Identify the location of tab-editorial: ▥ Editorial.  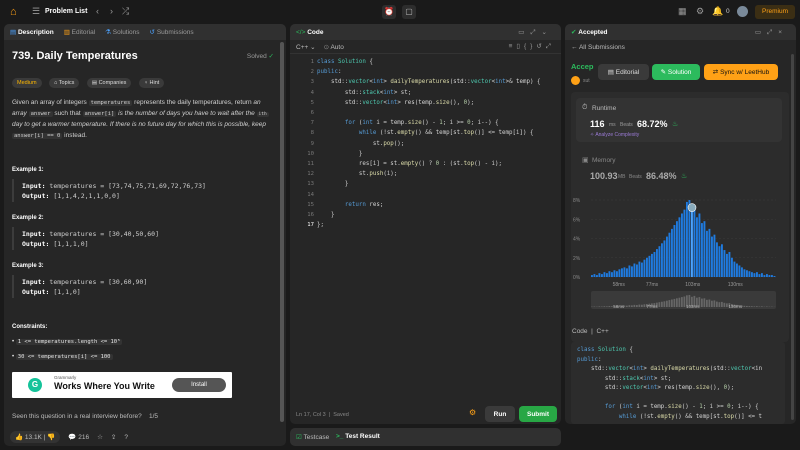
(79, 32).